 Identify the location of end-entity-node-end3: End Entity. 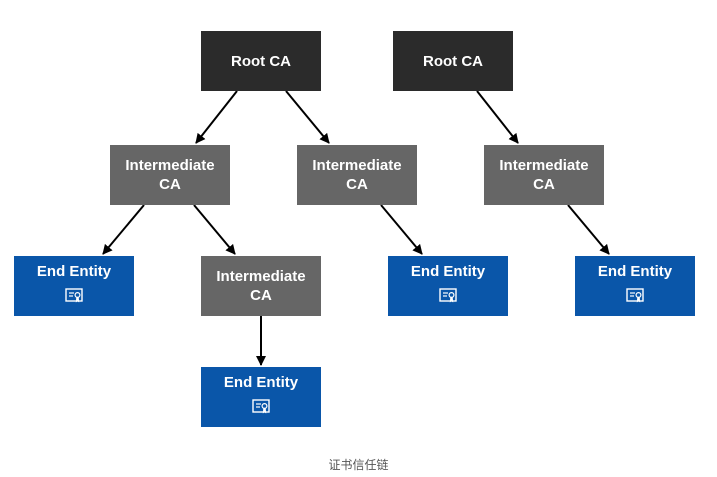
(635, 286).